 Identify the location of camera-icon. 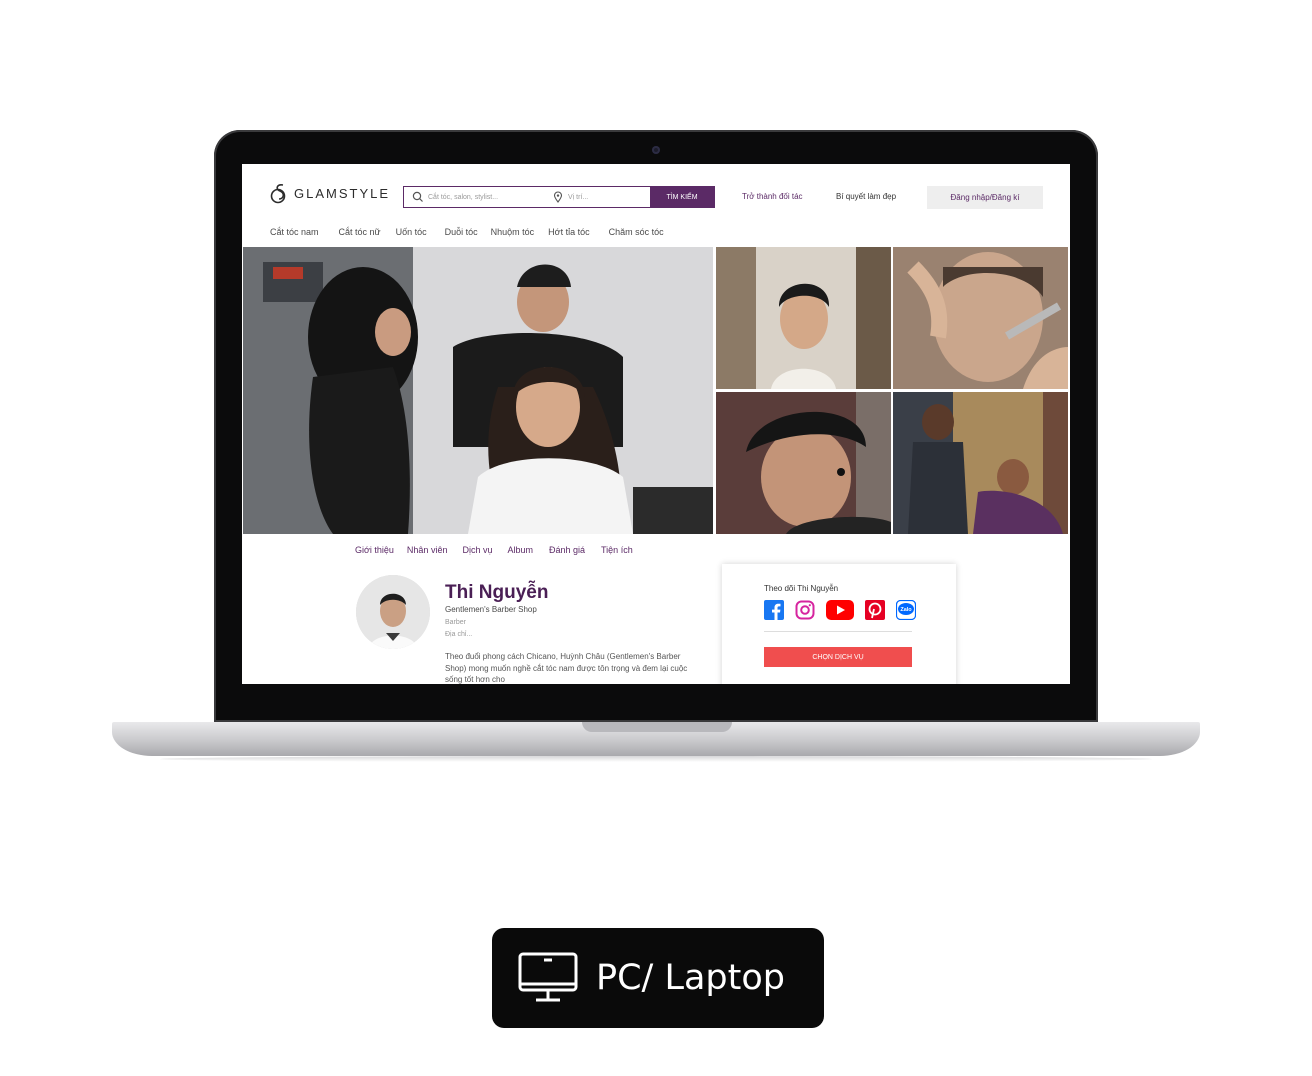
(656, 150).